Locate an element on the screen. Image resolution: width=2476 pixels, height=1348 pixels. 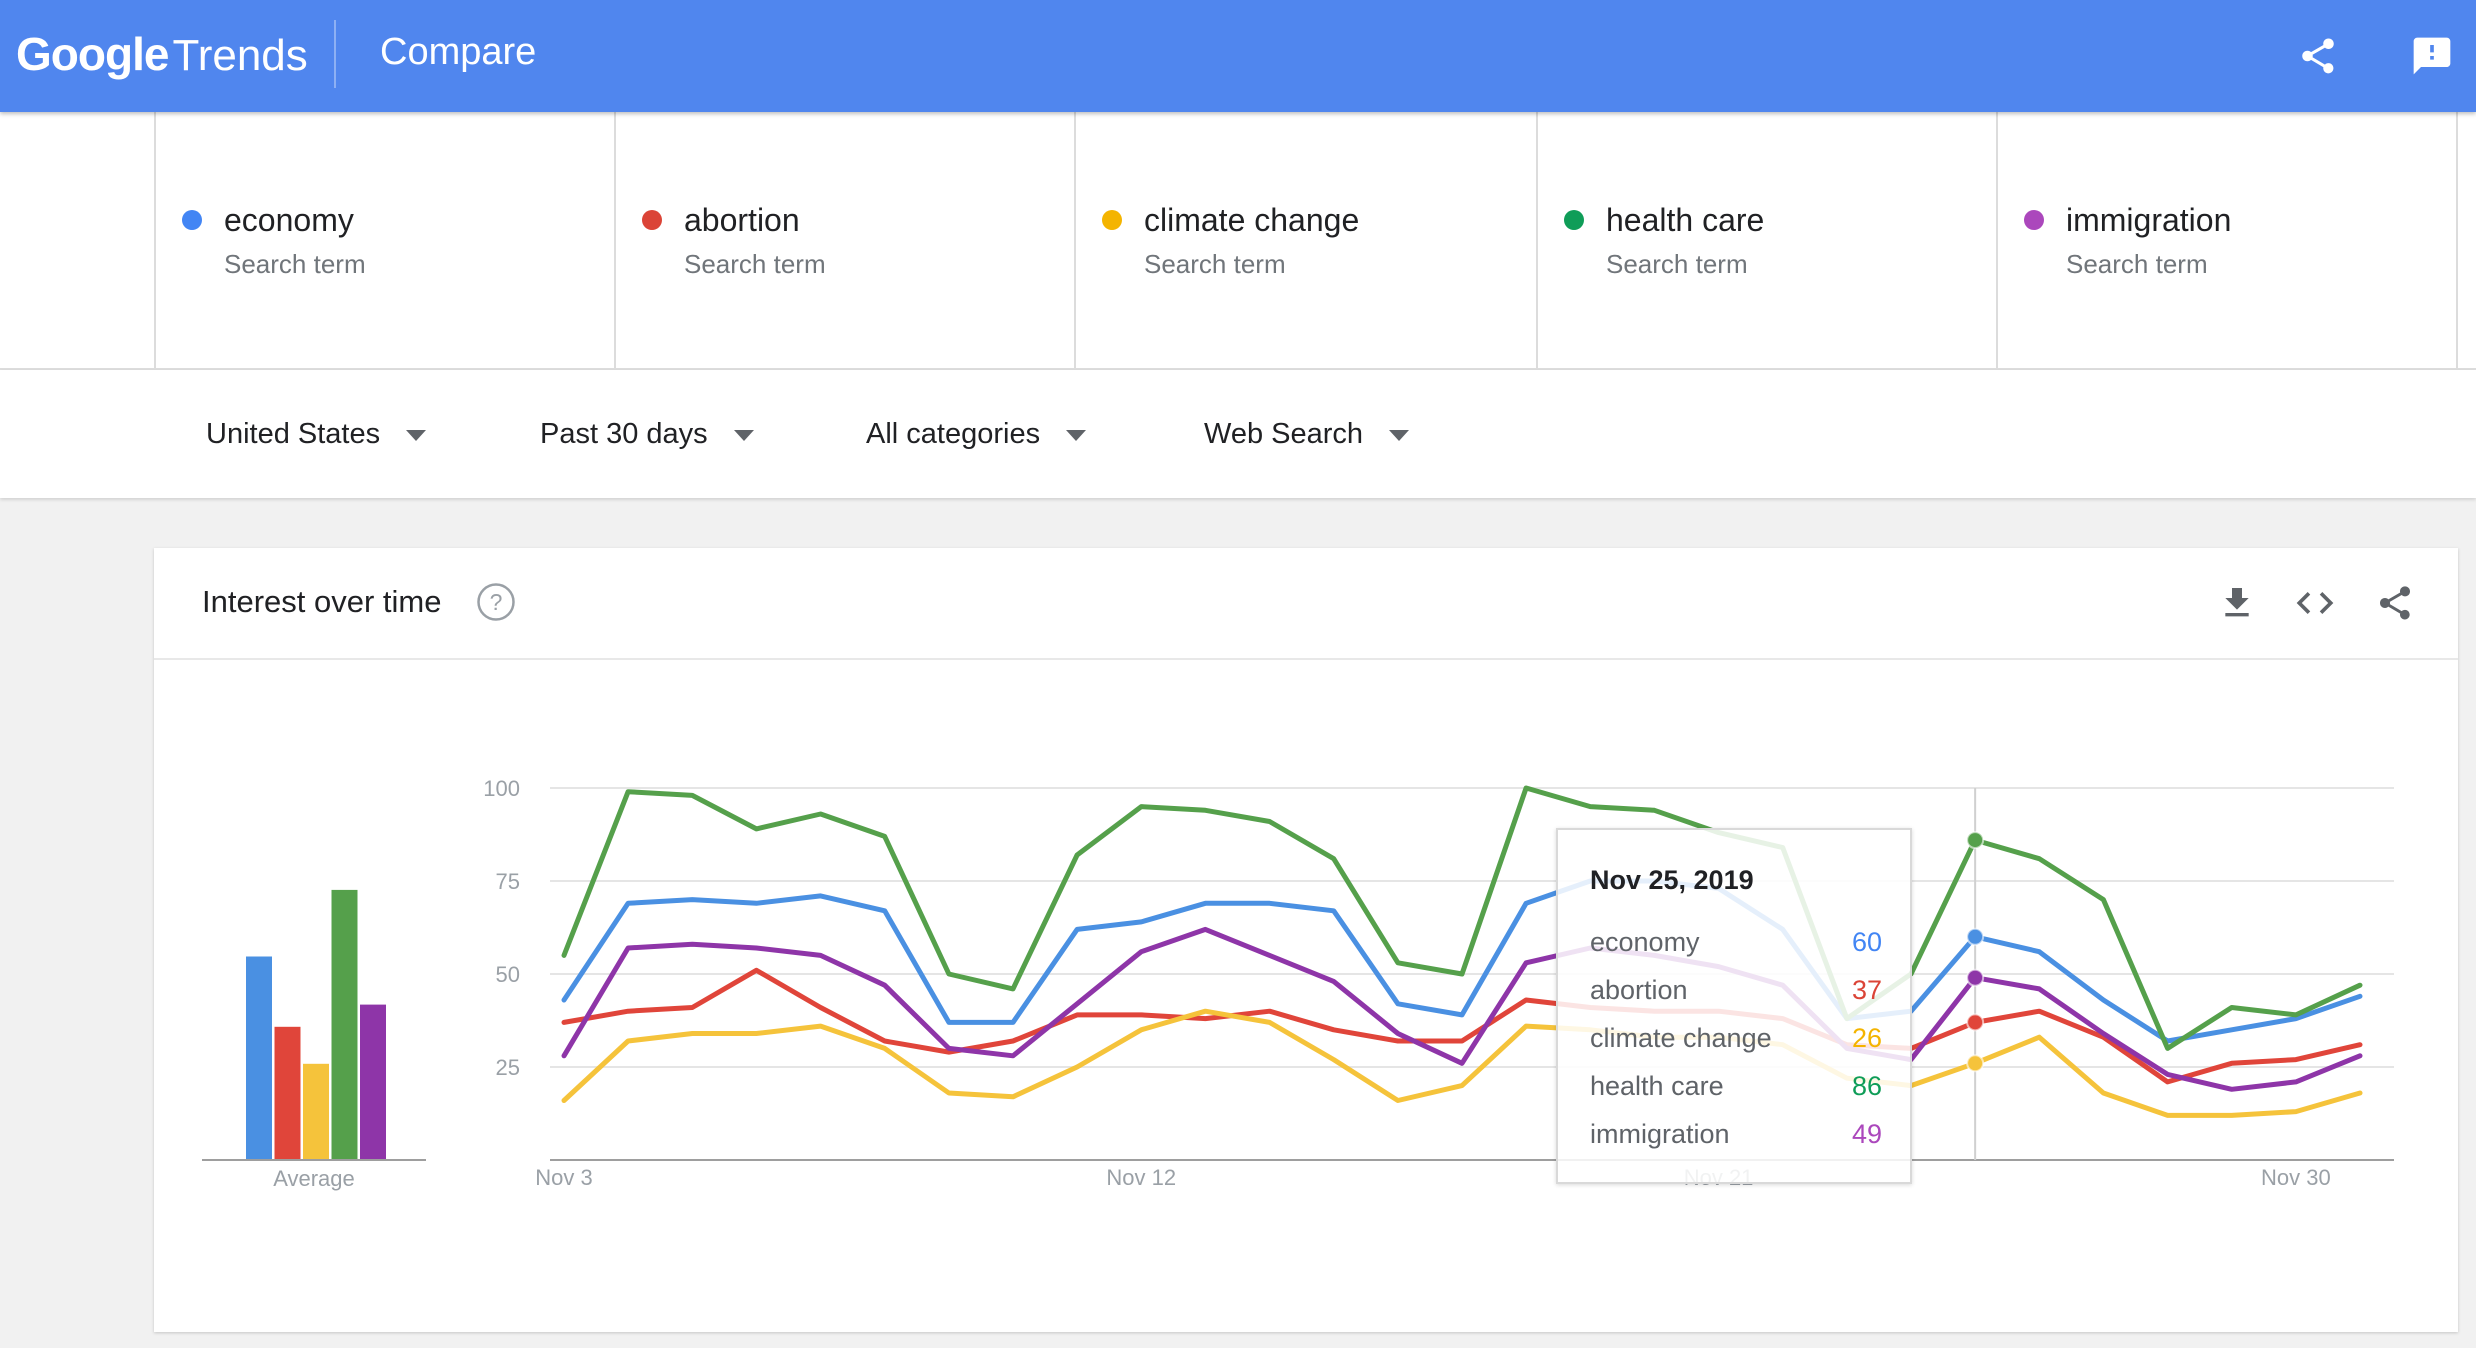
tooltip-term: health care is located at coordinates (1657, 1086).